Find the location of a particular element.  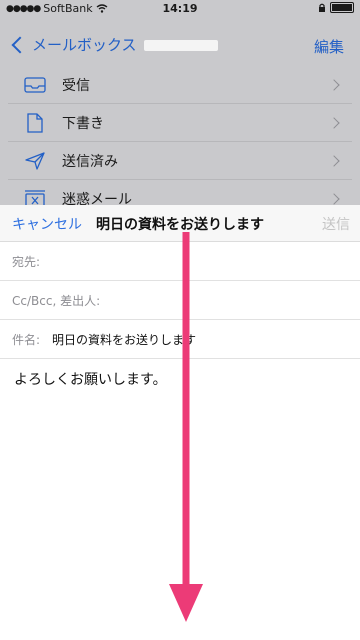

mailbox-item-label: 受信 is located at coordinates (76, 85).